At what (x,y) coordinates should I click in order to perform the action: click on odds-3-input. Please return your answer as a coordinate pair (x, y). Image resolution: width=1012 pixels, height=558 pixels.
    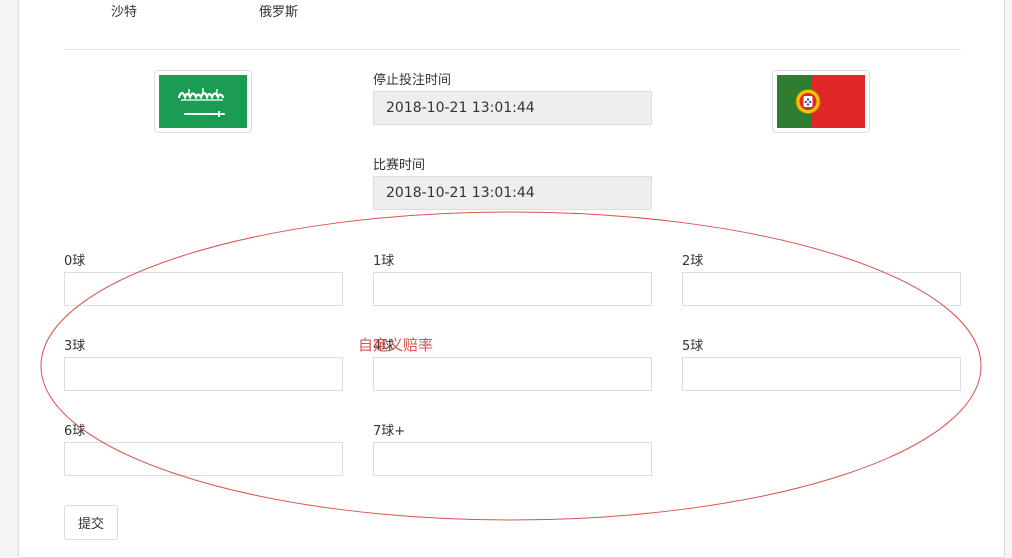
    Looking at the image, I should click on (203, 374).